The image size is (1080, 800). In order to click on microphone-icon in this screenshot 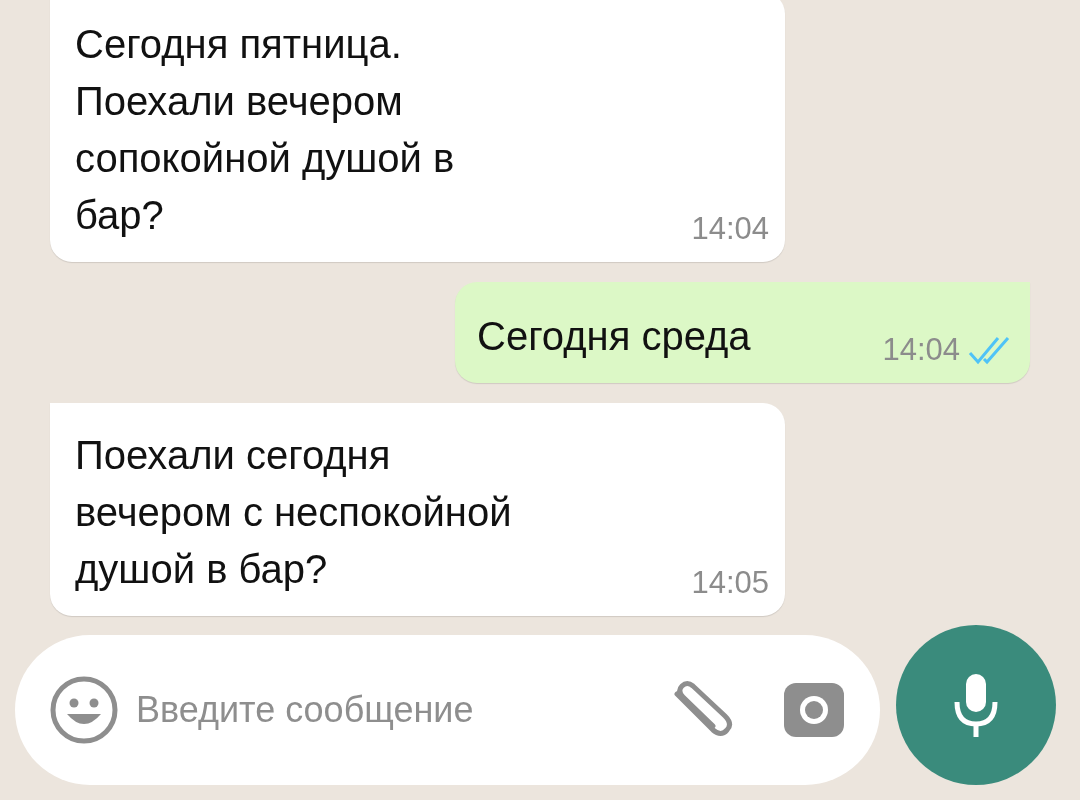, I will do `click(976, 705)`.